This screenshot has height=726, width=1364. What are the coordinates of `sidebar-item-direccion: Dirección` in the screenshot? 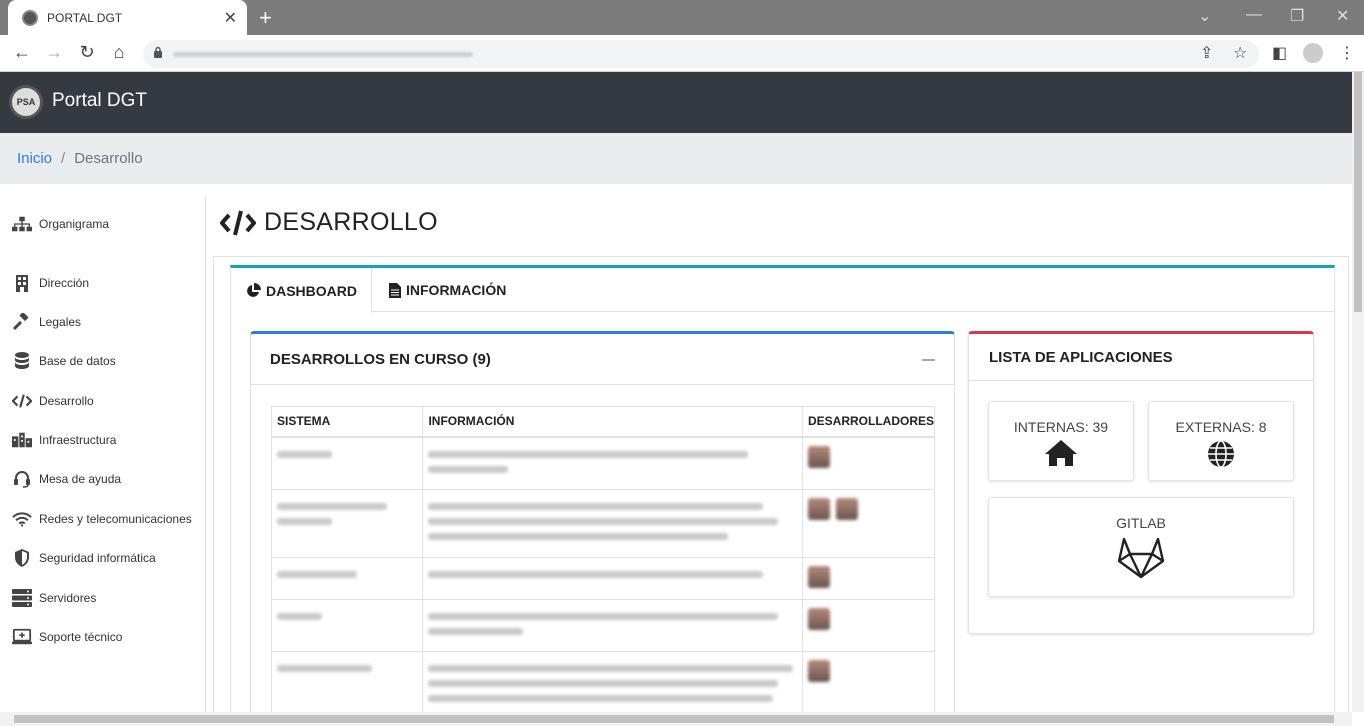 It's located at (50, 283).